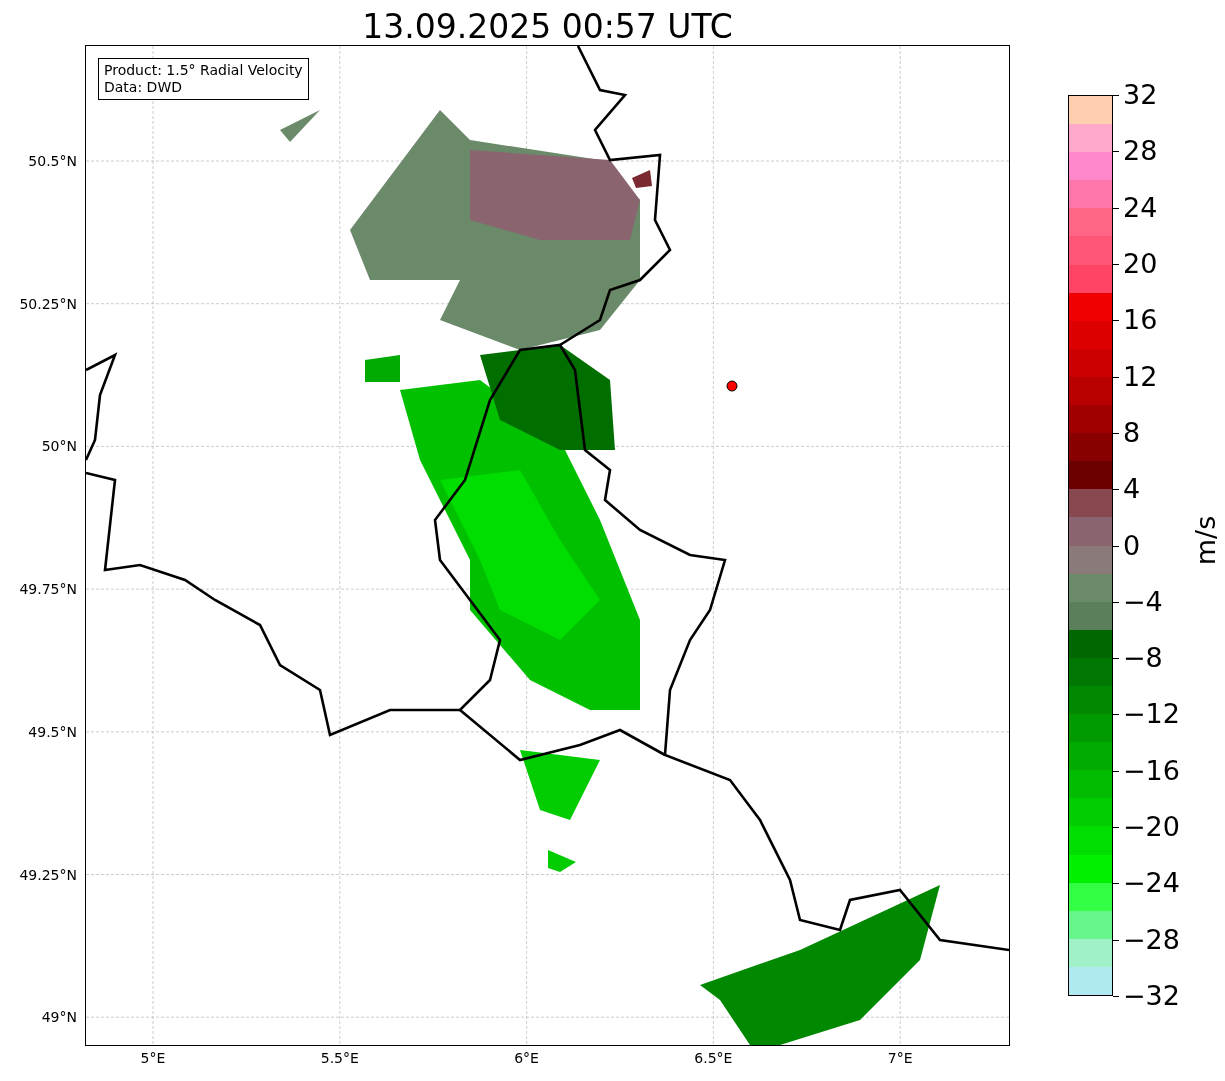 This screenshot has height=1081, width=1225. What do you see at coordinates (1151, 996) in the screenshot?
I see `colorbar-tick-label: −32` at bounding box center [1151, 996].